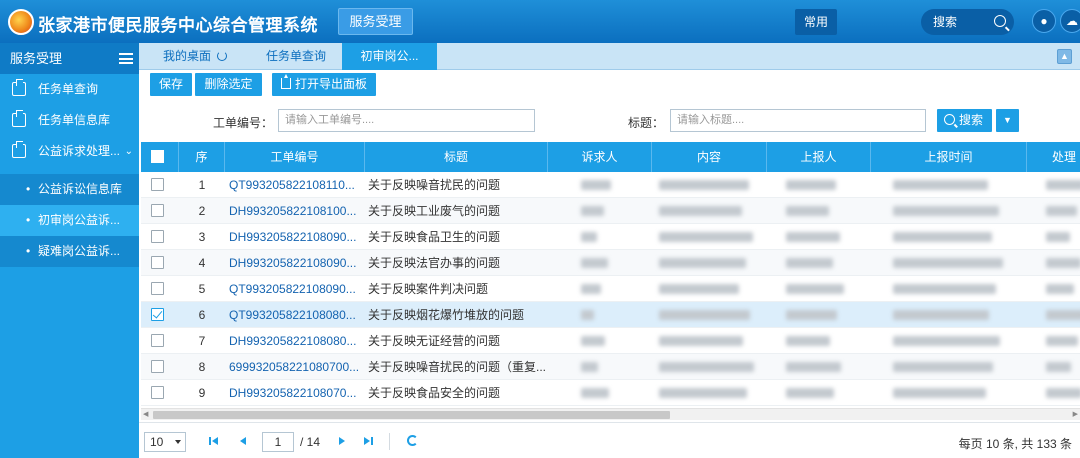 Image resolution: width=1080 pixels, height=458 pixels. What do you see at coordinates (610, 315) in the screenshot?
I see `table-row: 6 QT993205822108080... 关于反映烟花爆竹堆放的问题` at bounding box center [610, 315].